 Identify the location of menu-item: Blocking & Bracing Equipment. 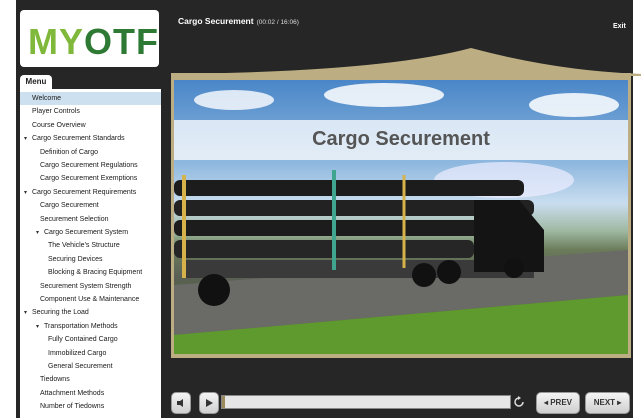
(90, 272).